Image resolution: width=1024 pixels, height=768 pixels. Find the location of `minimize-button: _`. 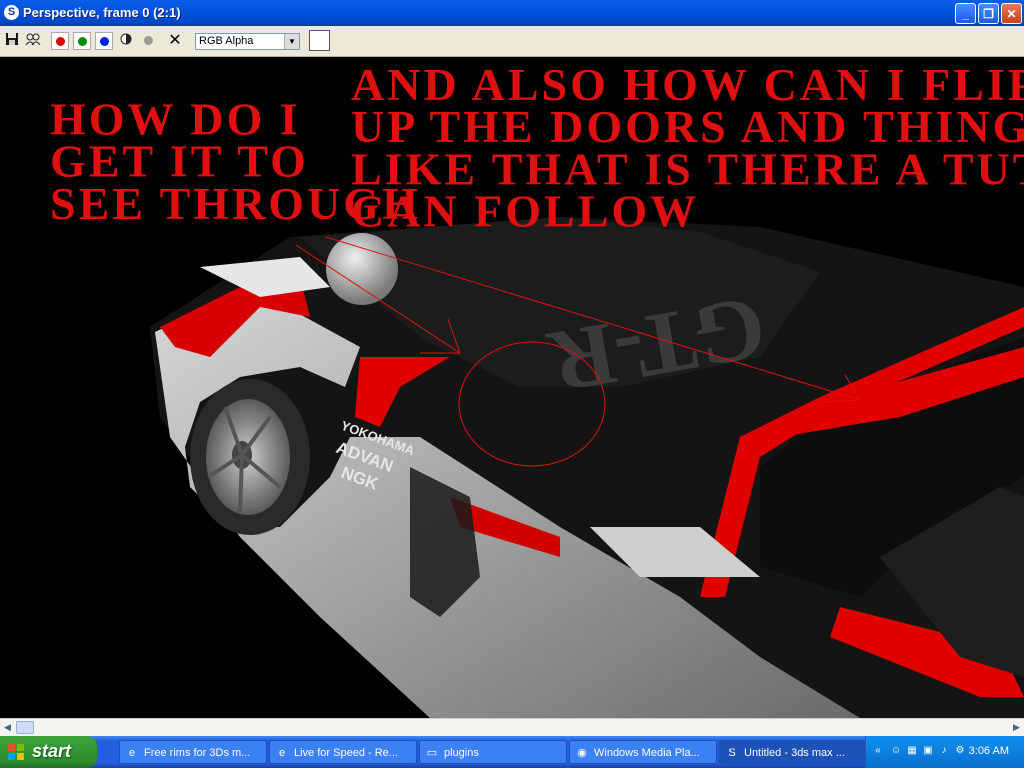

minimize-button: _ is located at coordinates (965, 13).